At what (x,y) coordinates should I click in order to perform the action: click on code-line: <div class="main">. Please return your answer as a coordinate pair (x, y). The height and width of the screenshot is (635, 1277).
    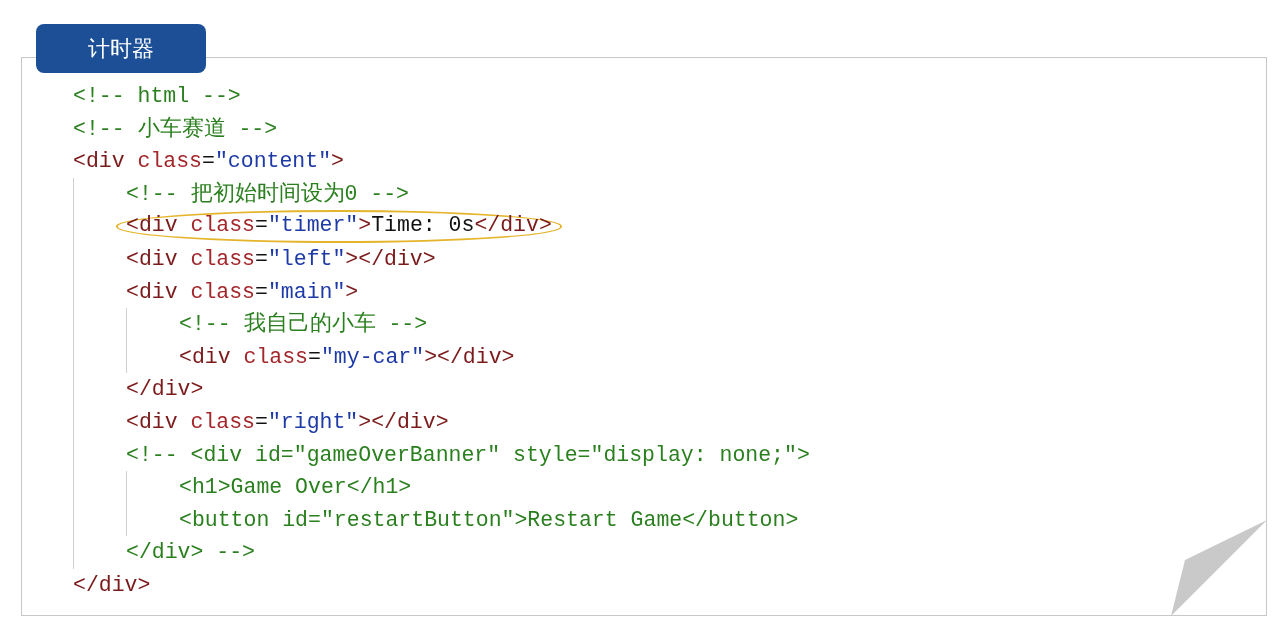
    Looking at the image, I should click on (242, 292).